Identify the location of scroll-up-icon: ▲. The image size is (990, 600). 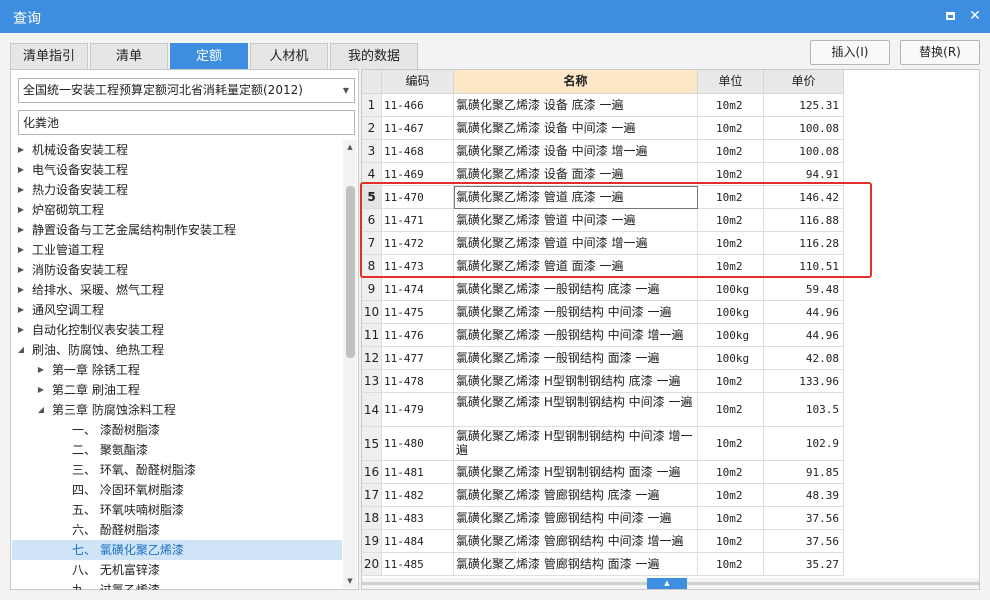
(350, 147).